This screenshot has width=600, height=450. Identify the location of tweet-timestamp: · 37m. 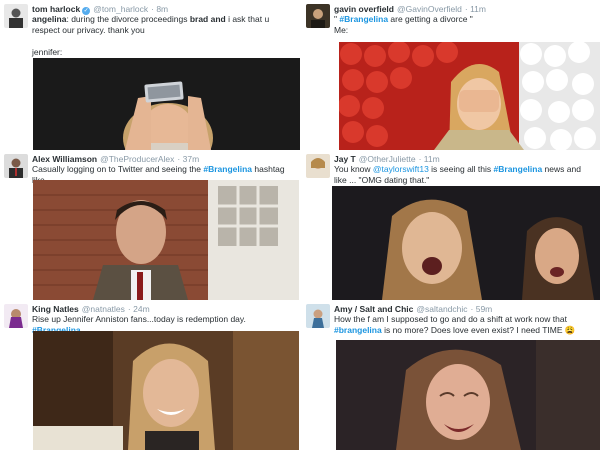
(188, 159).